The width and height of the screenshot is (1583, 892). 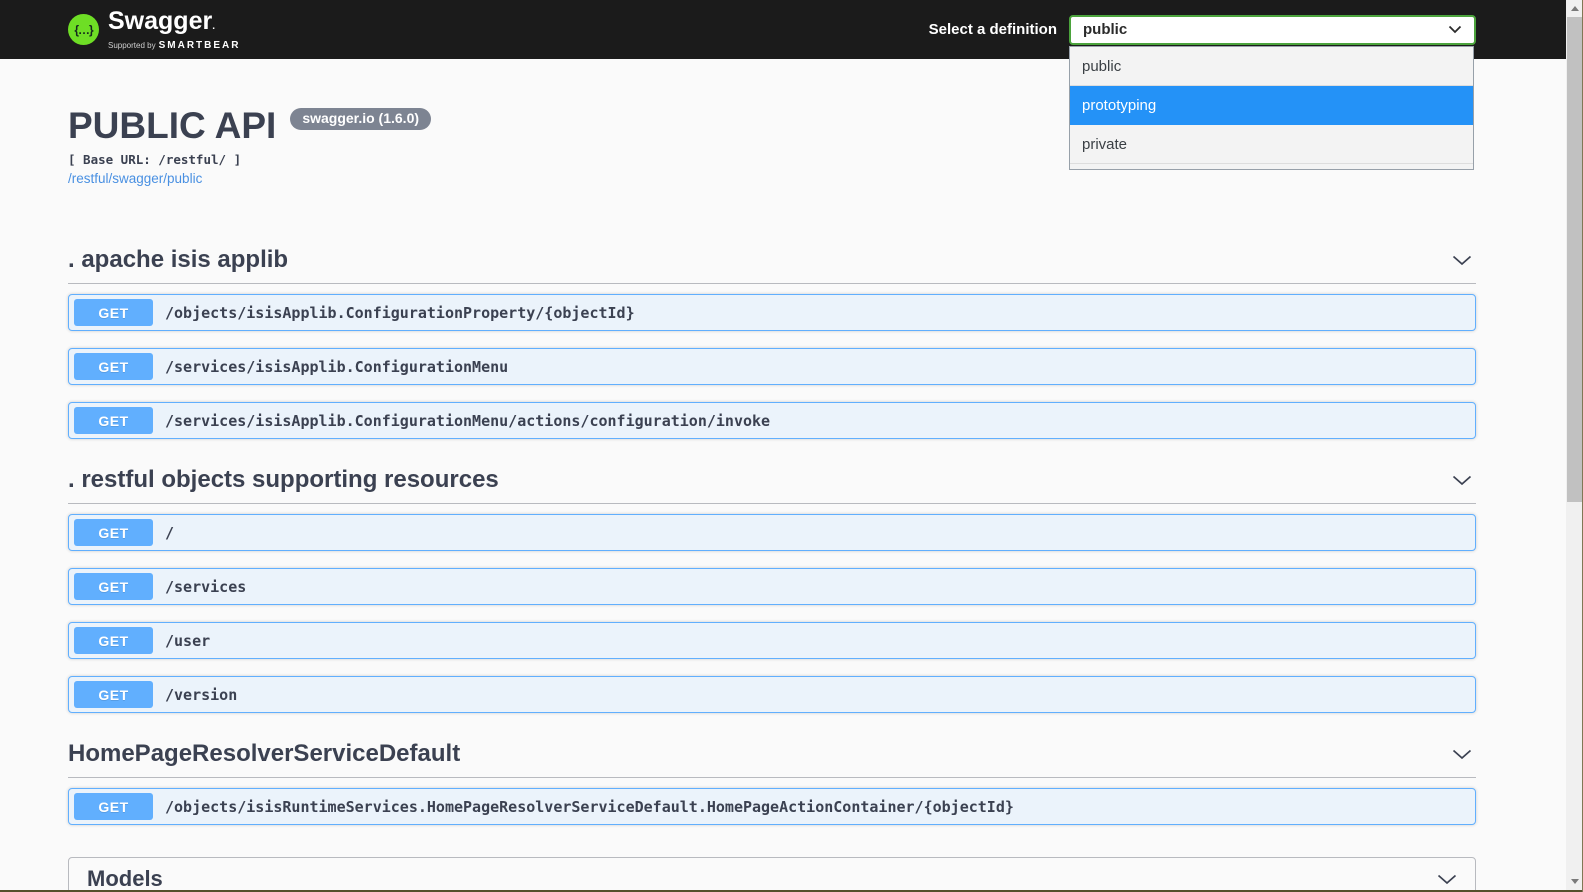 What do you see at coordinates (125, 878) in the screenshot?
I see `models-title: Models` at bounding box center [125, 878].